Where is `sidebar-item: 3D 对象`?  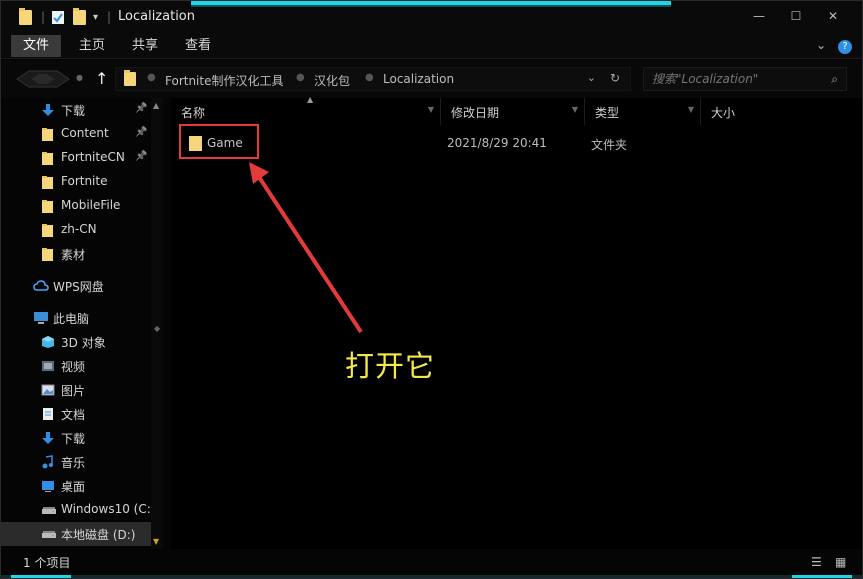 sidebar-item: 3D 对象 is located at coordinates (76, 342).